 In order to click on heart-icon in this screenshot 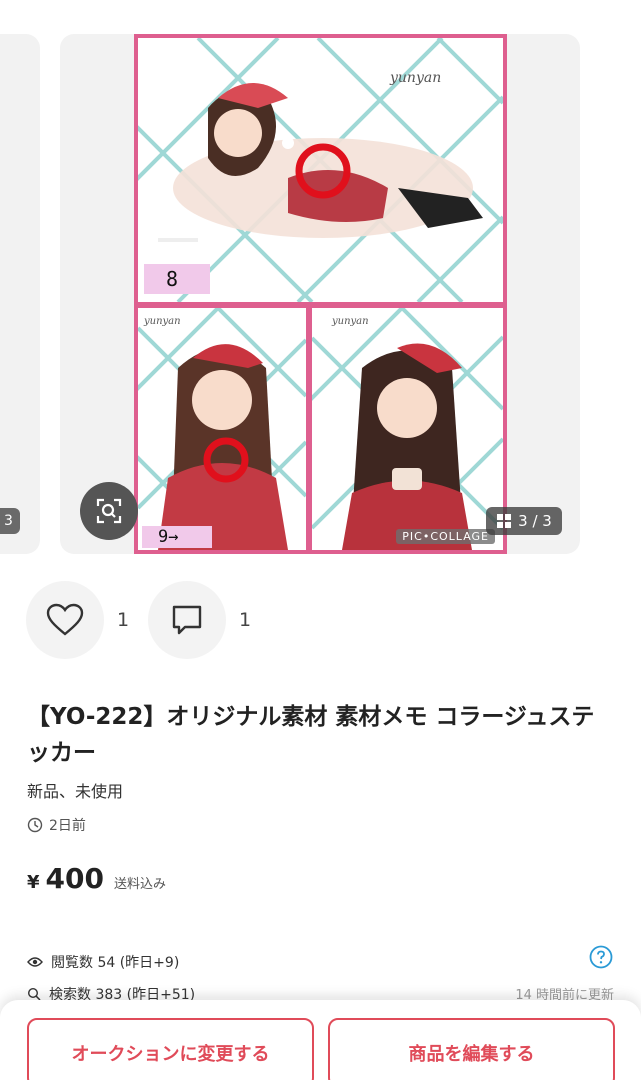, I will do `click(65, 619)`.